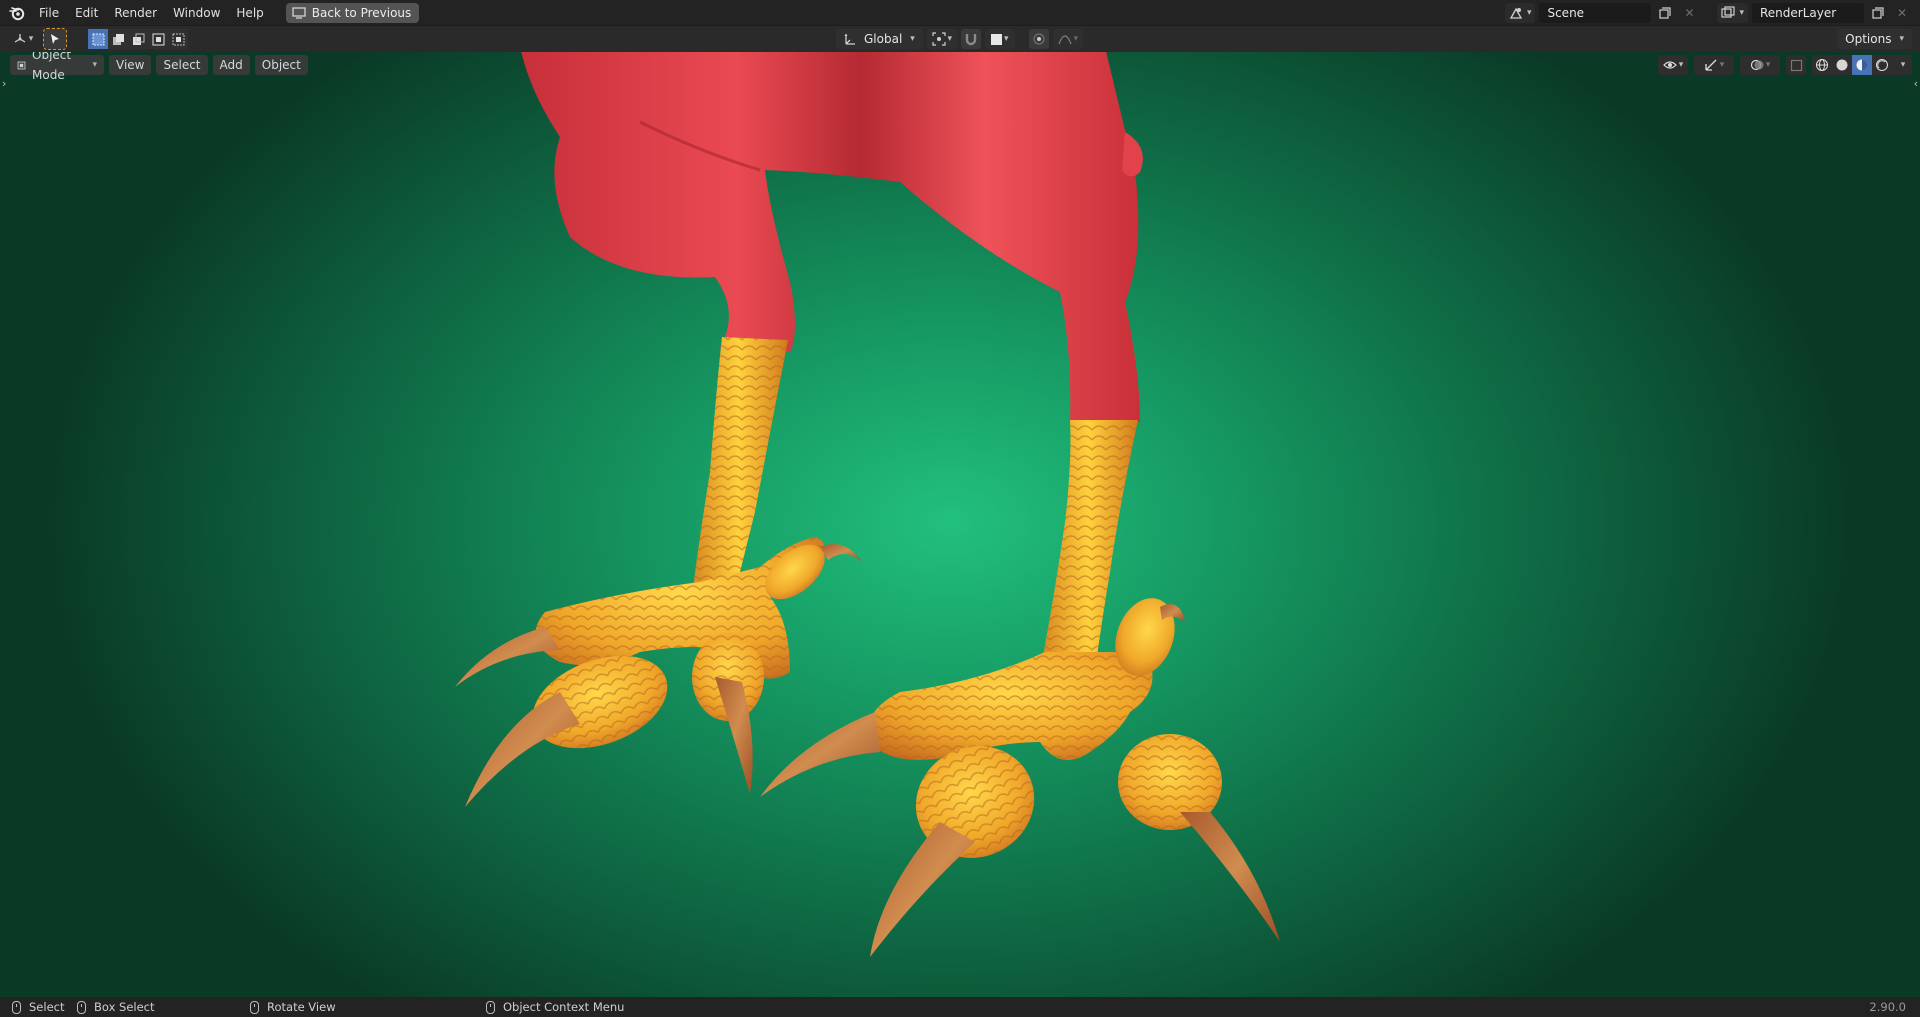  What do you see at coordinates (997, 39) in the screenshot?
I see `snap-increment-icon` at bounding box center [997, 39].